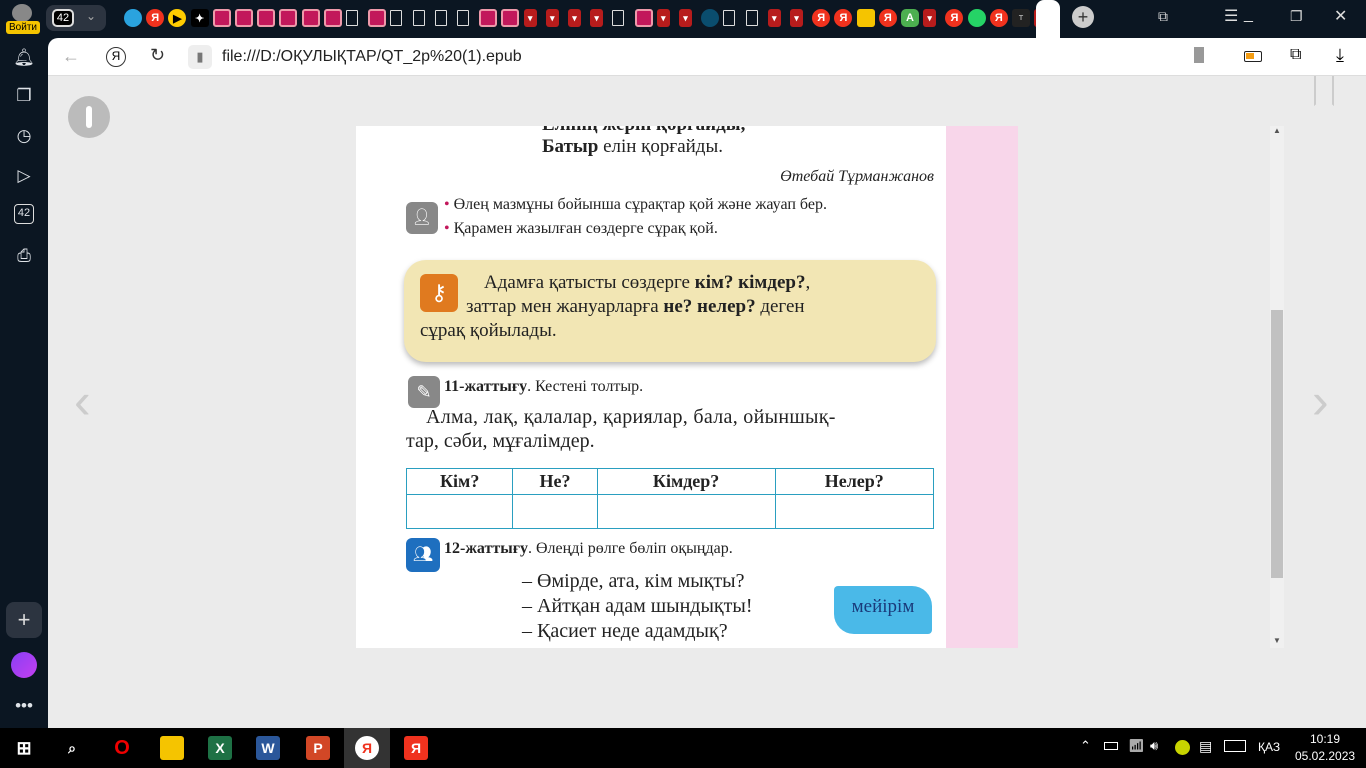 The width and height of the screenshot is (1366, 768). I want to click on yandex-app-icon: Я, so click(416, 748).